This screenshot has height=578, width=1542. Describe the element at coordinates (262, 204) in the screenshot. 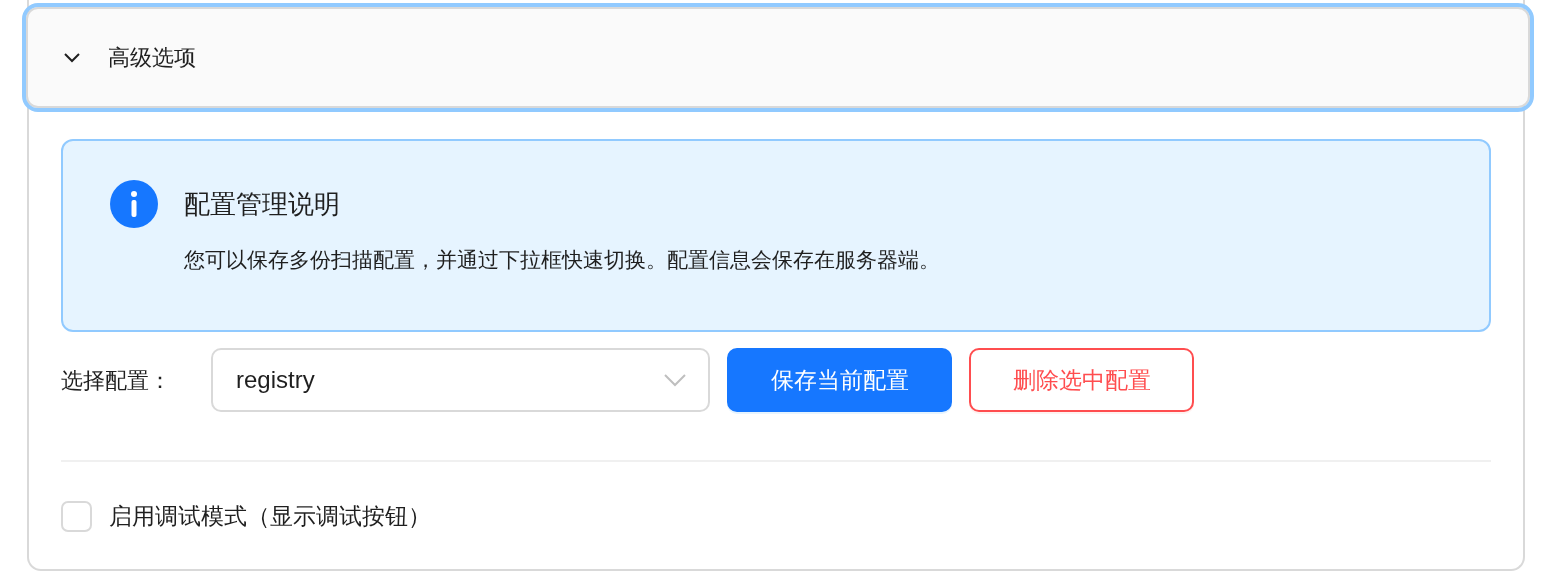

I see `alert-title: 配置管理说明` at that location.